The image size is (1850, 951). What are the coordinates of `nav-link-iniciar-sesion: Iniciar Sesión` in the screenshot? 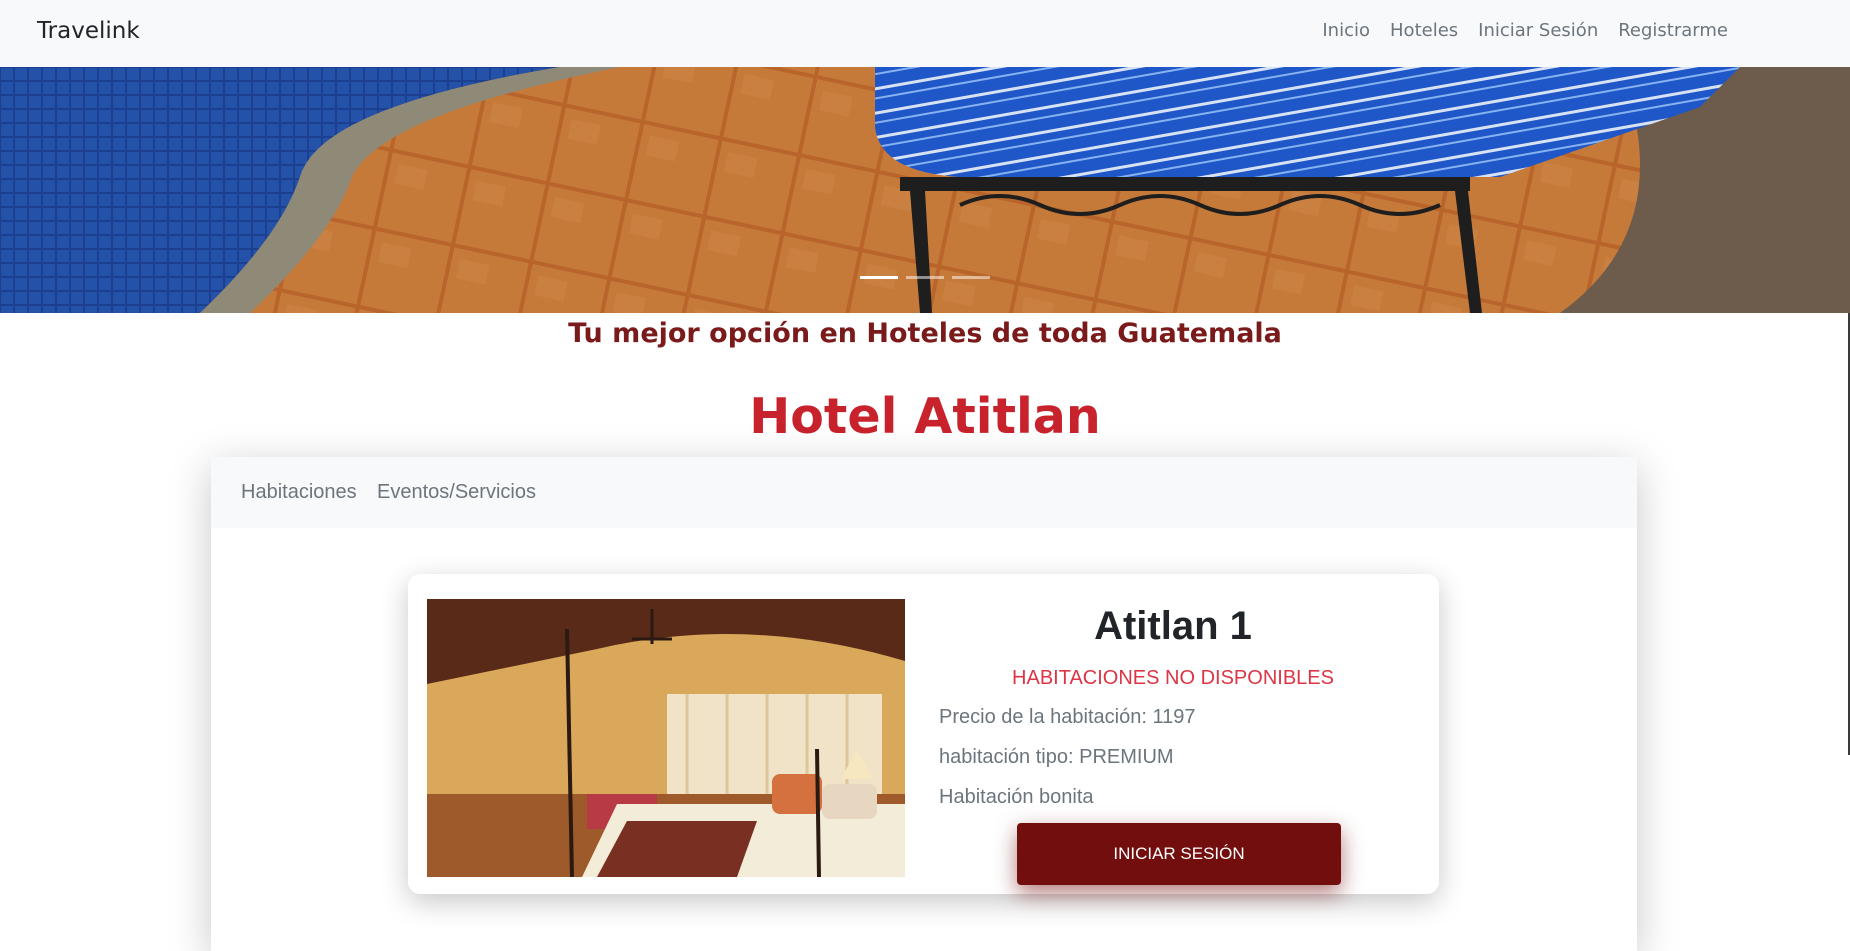 It's located at (1538, 30).